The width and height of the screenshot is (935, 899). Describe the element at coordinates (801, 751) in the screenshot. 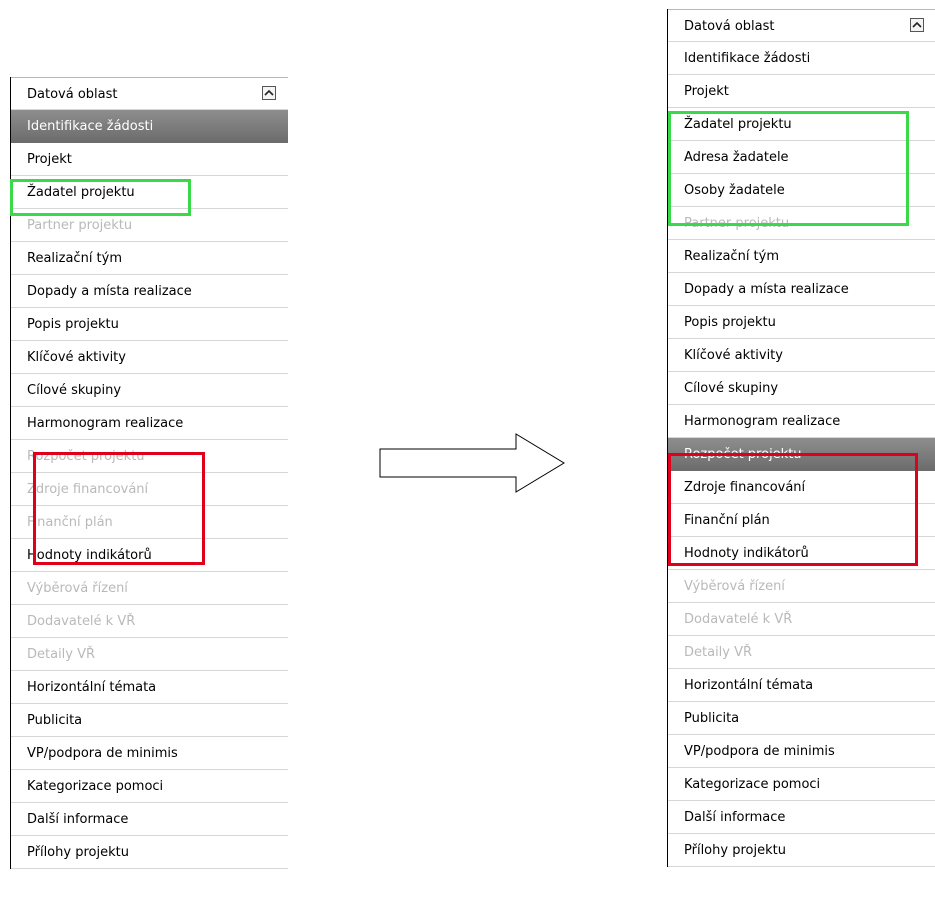

I see `right-list-item: VP/podpora de minimis` at that location.